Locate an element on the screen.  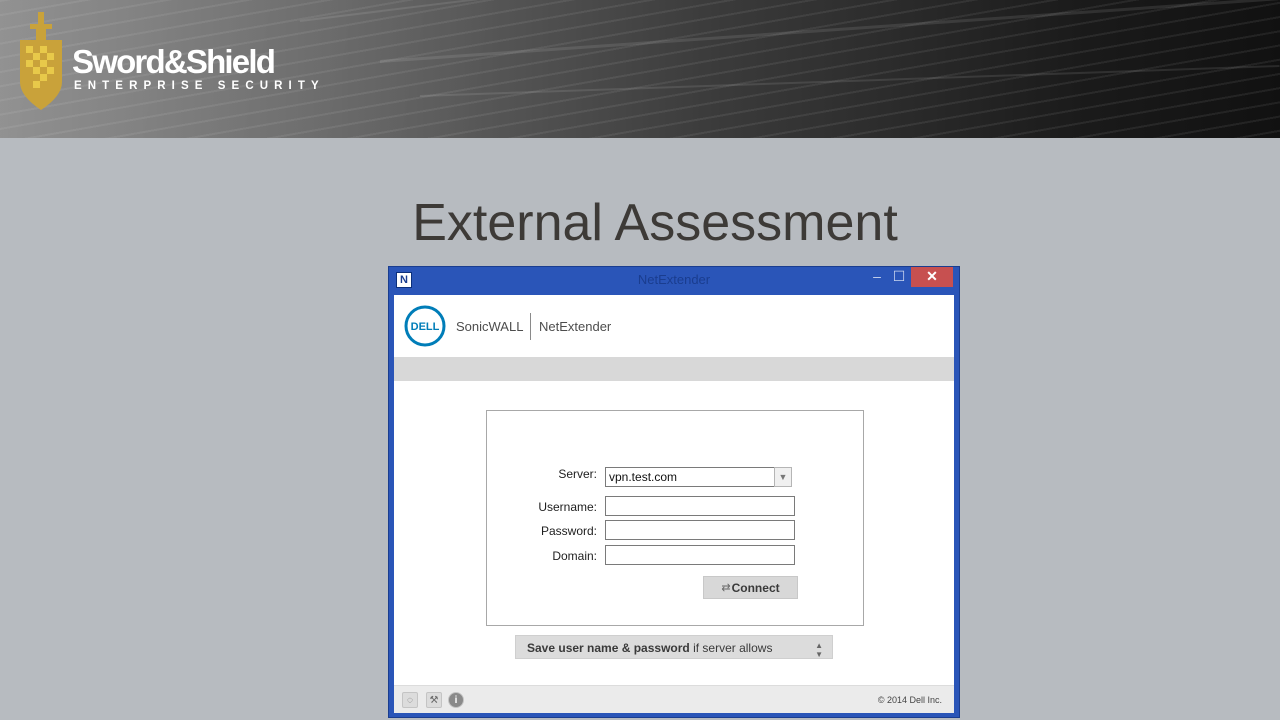
username-field is located at coordinates (700, 506).